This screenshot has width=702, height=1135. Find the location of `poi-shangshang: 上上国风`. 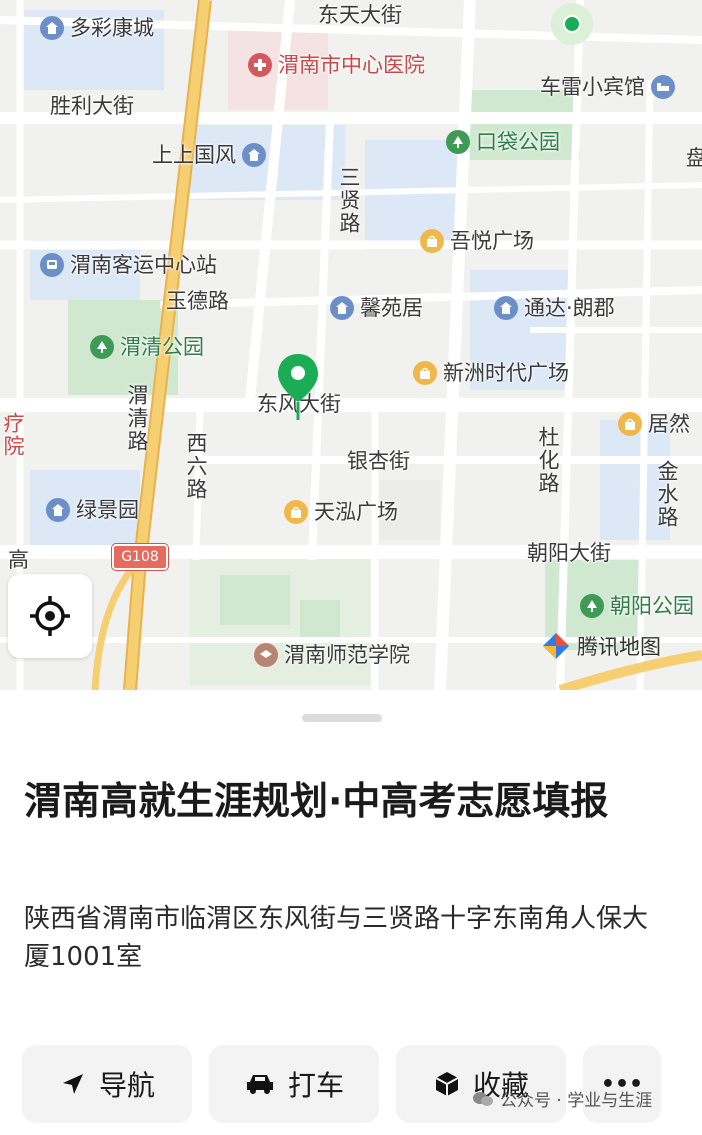

poi-shangshang: 上上国风 is located at coordinates (209, 155).